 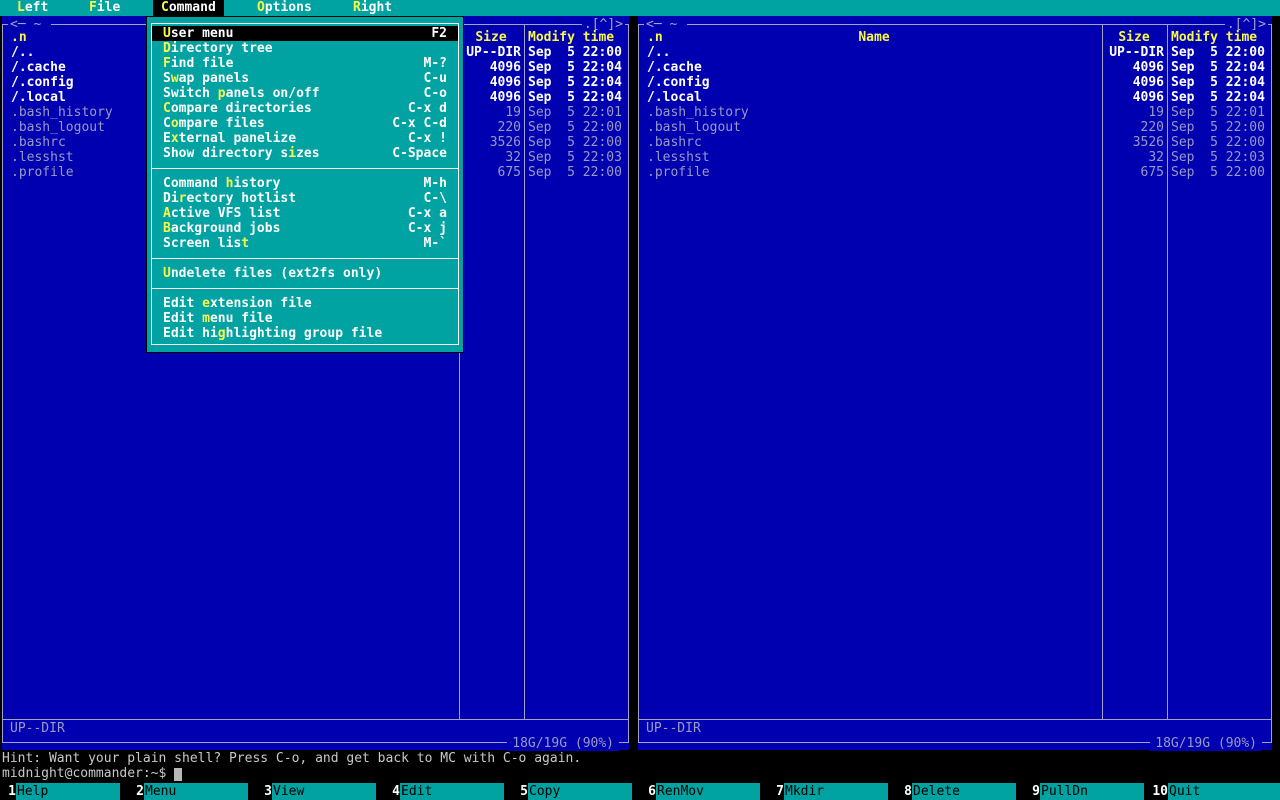 I want to click on disk-usage: 18G/19G (90%), so click(x=1206, y=743).